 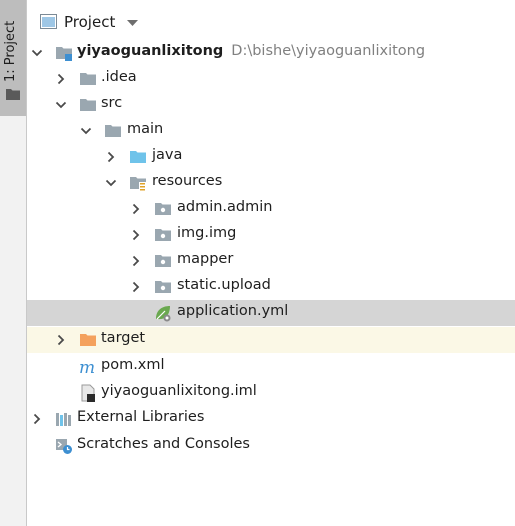 What do you see at coordinates (138, 157) in the screenshot?
I see `source-folder-icon` at bounding box center [138, 157].